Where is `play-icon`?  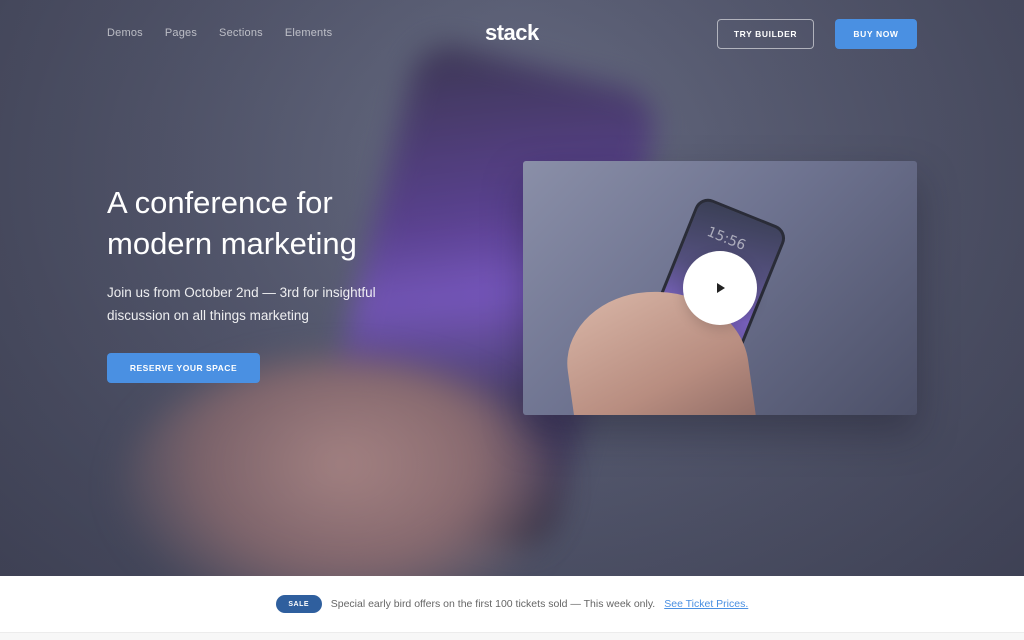
play-icon is located at coordinates (721, 288).